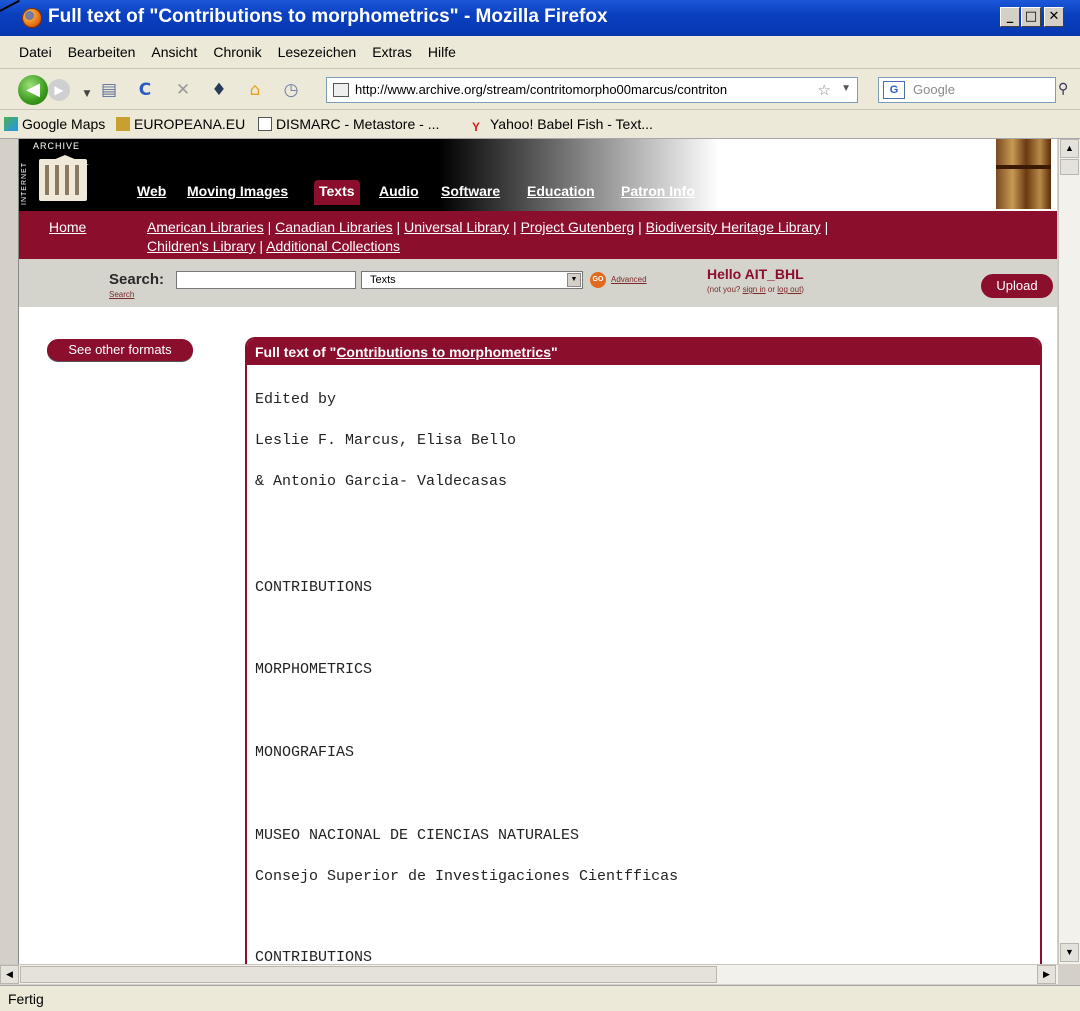  I want to click on menu-extras: Extras, so click(392, 48).